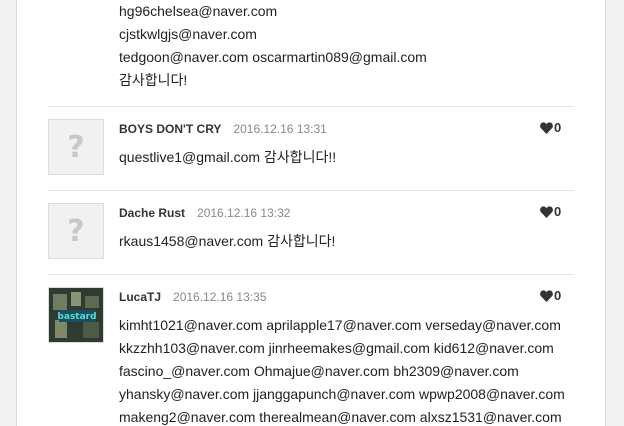  I want to click on comment-line: questlive1@gmail.com 감사합니다!!, so click(228, 157).